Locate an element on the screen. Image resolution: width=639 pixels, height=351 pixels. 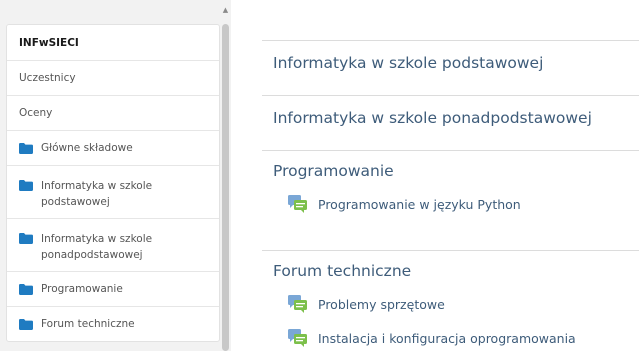
activity-python-forum: Programowanie w języku Python is located at coordinates (404, 204).